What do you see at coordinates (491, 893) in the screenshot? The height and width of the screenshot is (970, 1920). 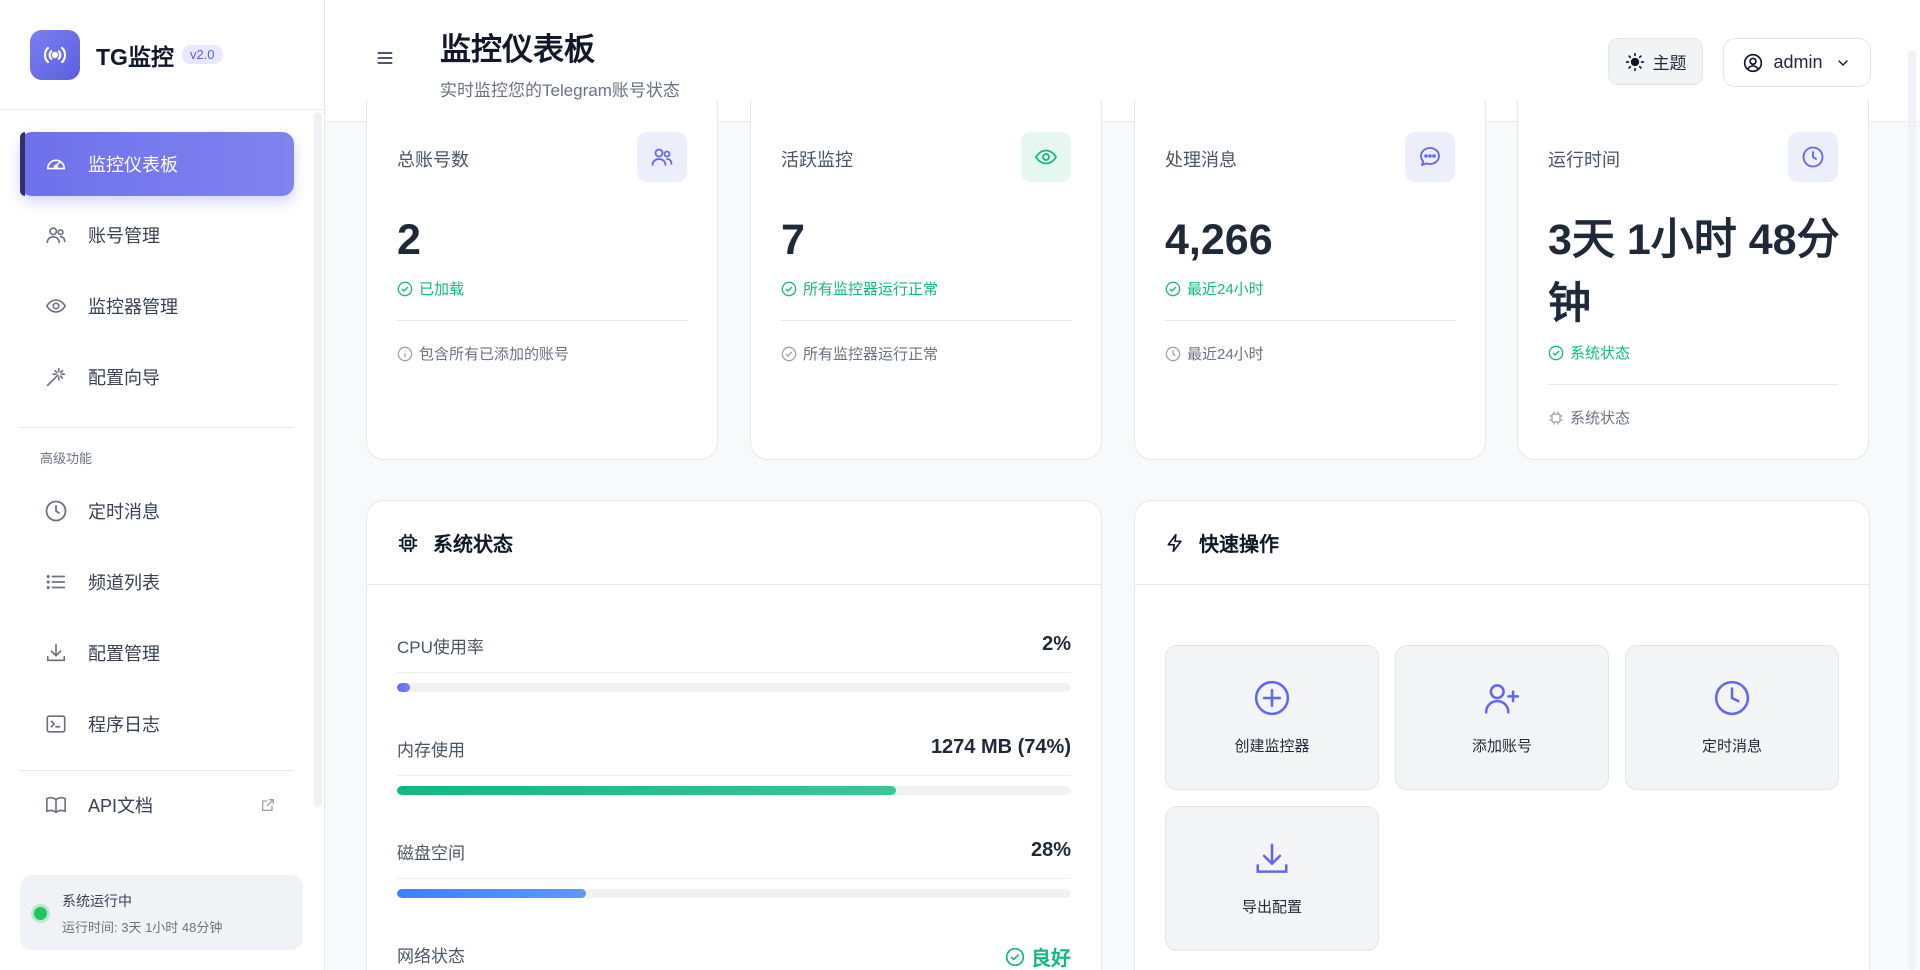 I see `disk-progress-bar` at bounding box center [491, 893].